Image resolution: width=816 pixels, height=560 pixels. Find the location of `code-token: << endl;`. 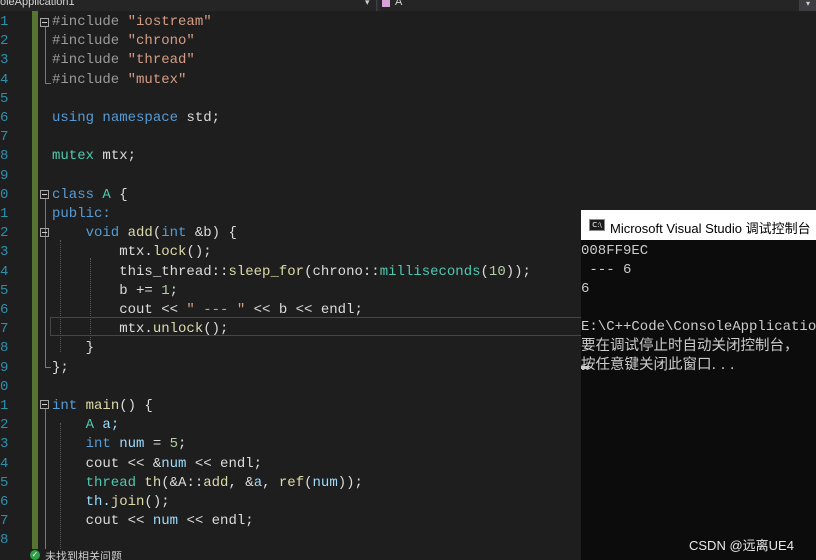

code-token: << endl; is located at coordinates (224, 463).